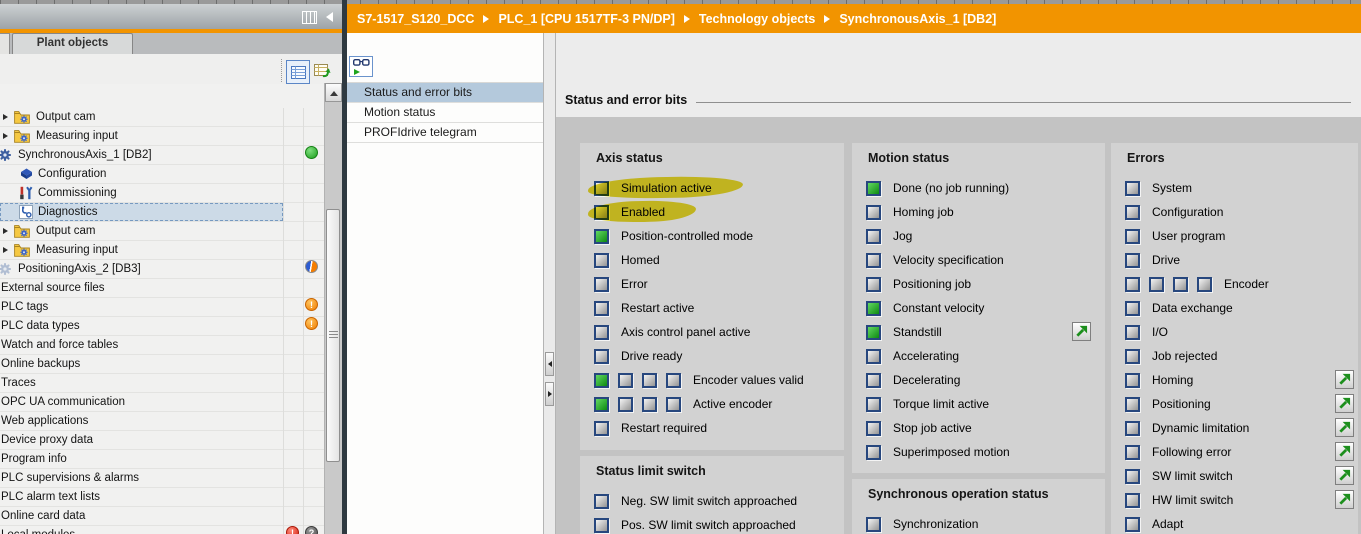 This screenshot has height=534, width=1361. What do you see at coordinates (162, 269) in the screenshot?
I see `tree-item-positioningaxis-2-db3: PositioningAxis_2 [DB3]` at bounding box center [162, 269].